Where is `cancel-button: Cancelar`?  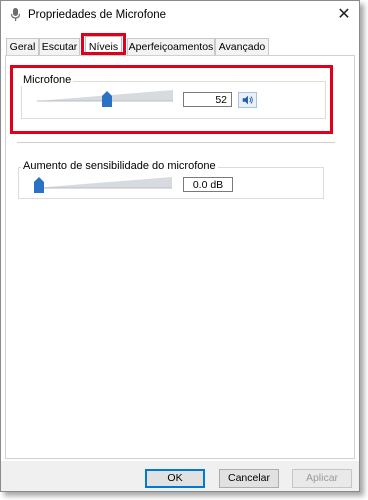 cancel-button: Cancelar is located at coordinates (249, 478).